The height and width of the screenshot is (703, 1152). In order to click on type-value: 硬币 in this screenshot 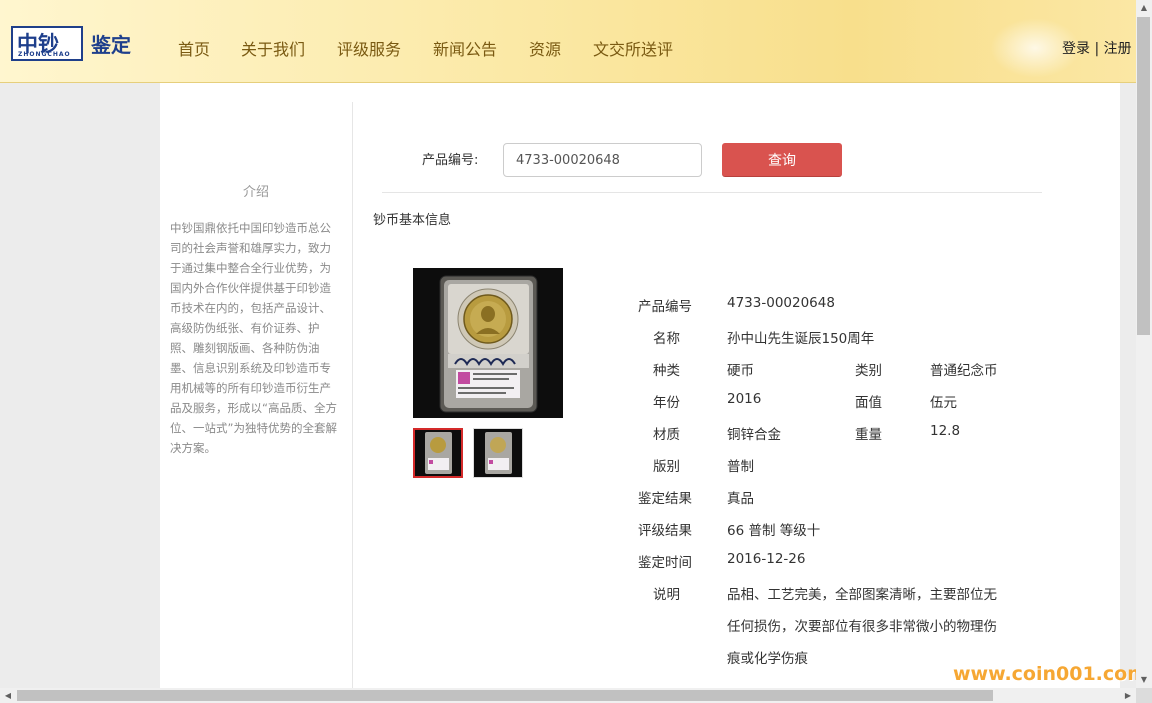, I will do `click(740, 371)`.